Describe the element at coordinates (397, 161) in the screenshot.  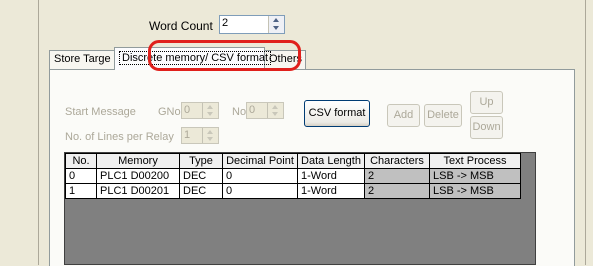
I see `column-header-characters: Characters` at that location.